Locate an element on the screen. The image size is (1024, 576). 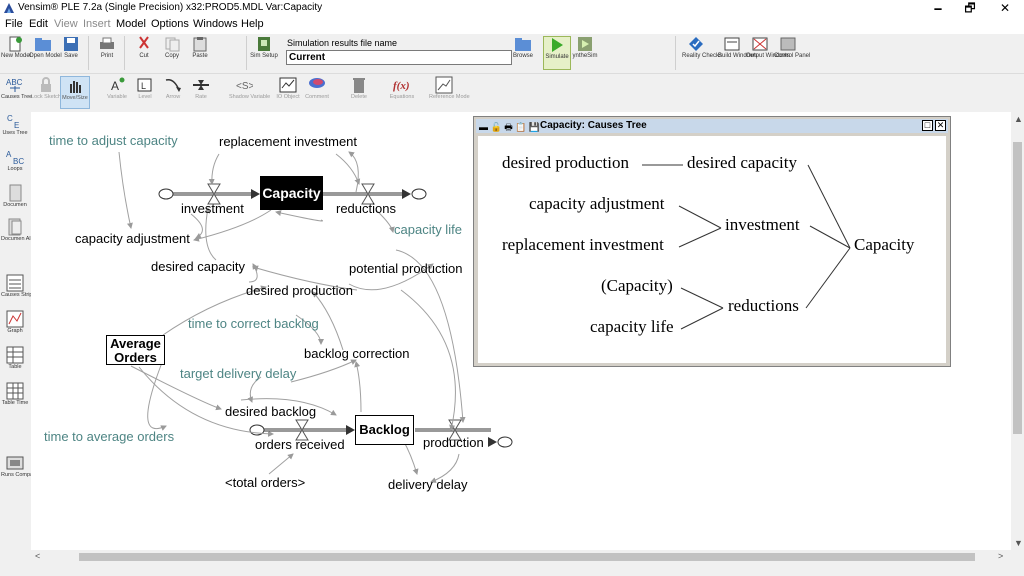
folder-icon is located at coordinates (43, 44).